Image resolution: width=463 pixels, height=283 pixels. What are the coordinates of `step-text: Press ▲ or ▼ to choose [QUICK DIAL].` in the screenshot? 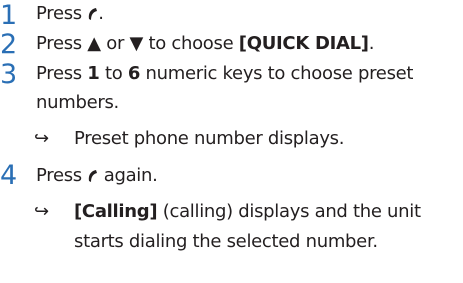 It's located at (205, 44).